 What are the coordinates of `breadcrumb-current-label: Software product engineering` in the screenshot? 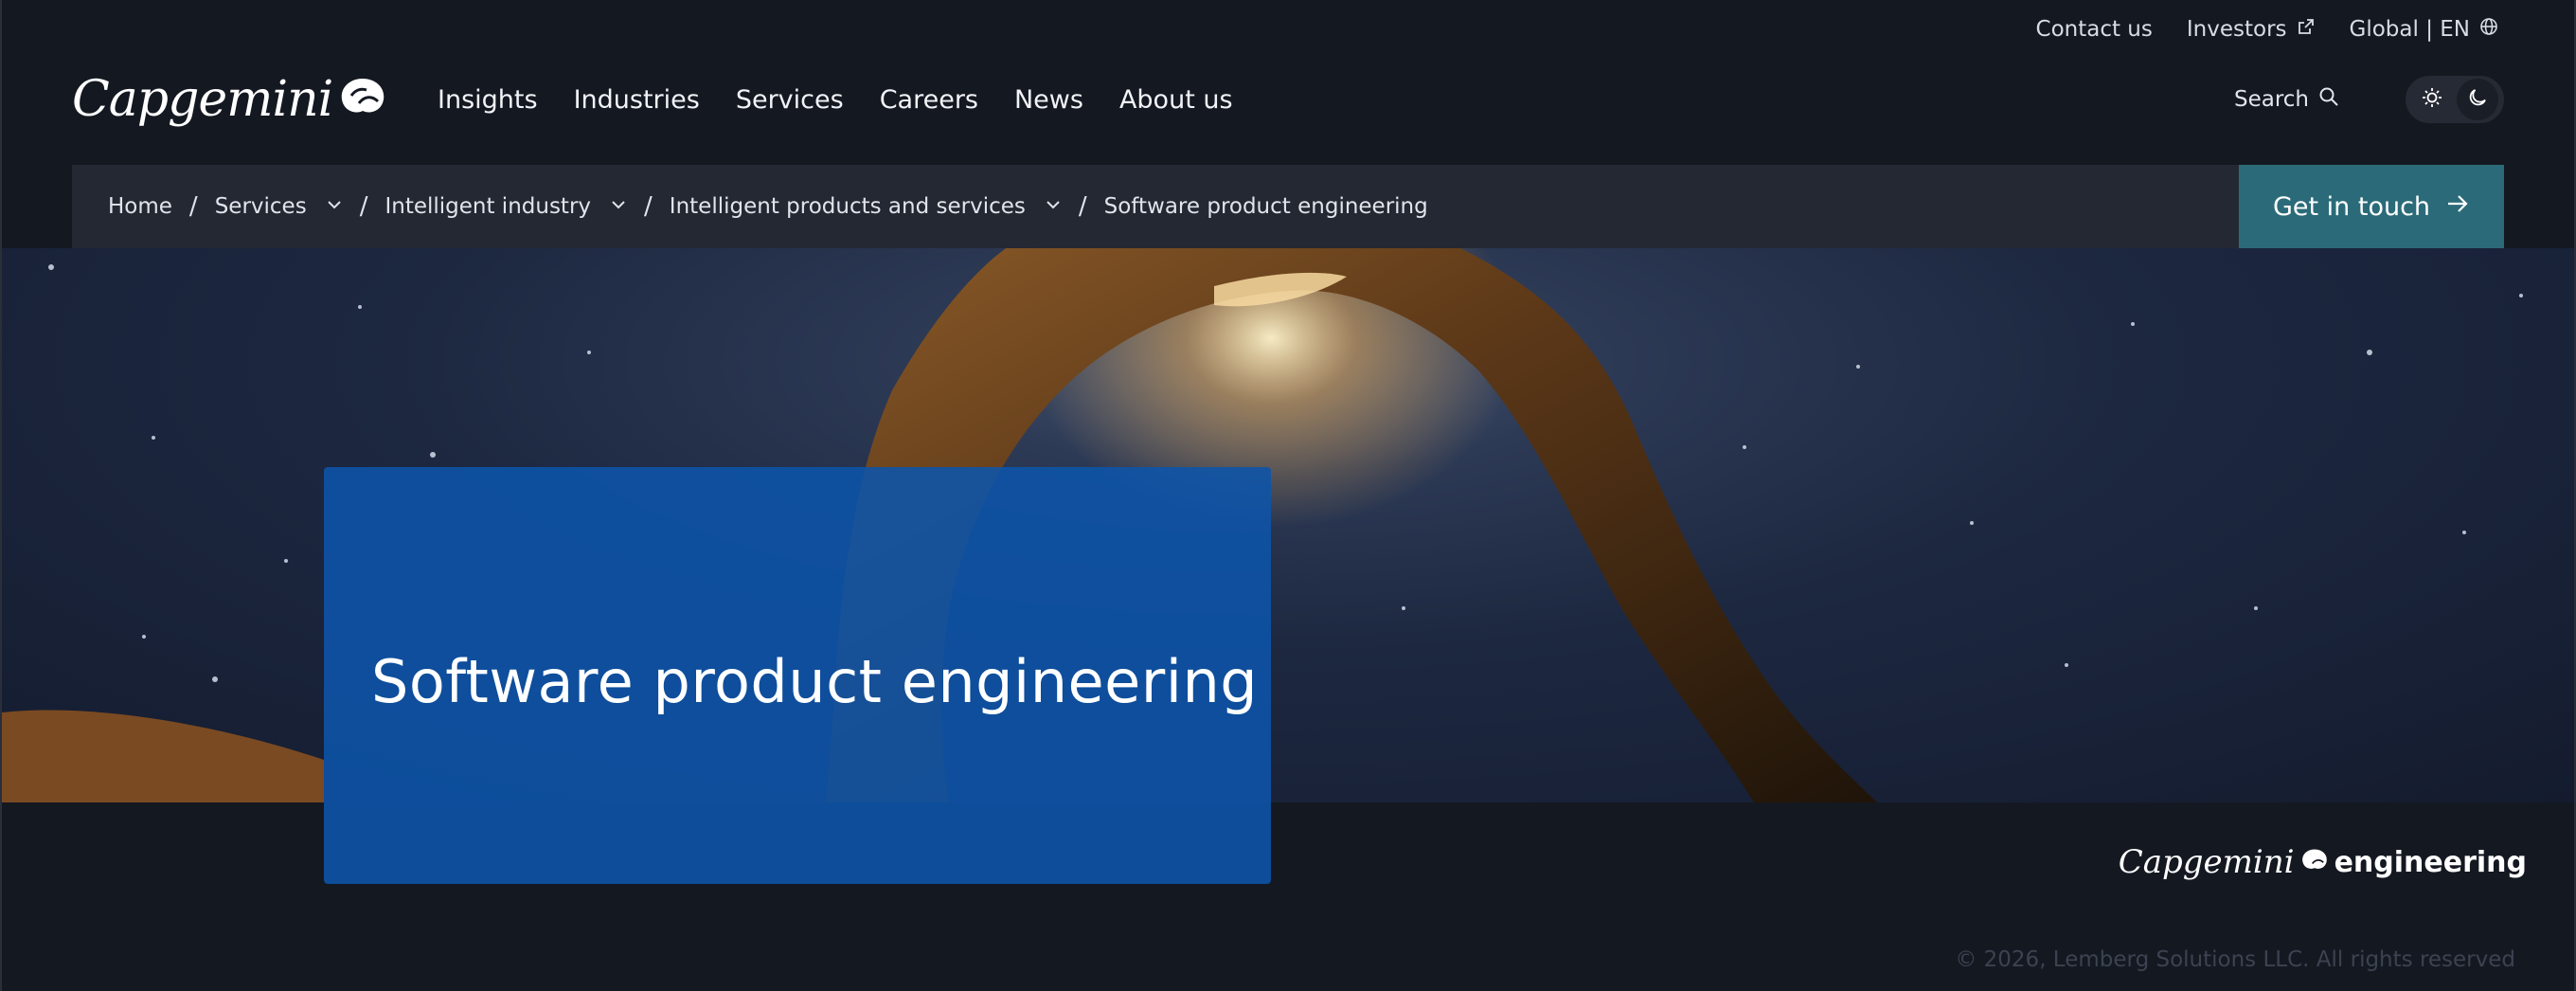 It's located at (1265, 206).